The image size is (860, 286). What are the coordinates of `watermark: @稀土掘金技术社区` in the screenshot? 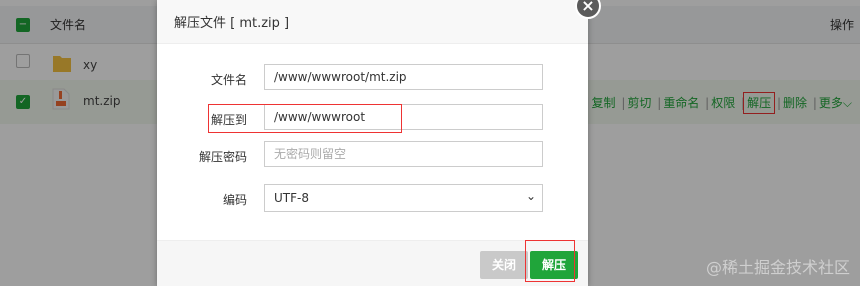 It's located at (777, 267).